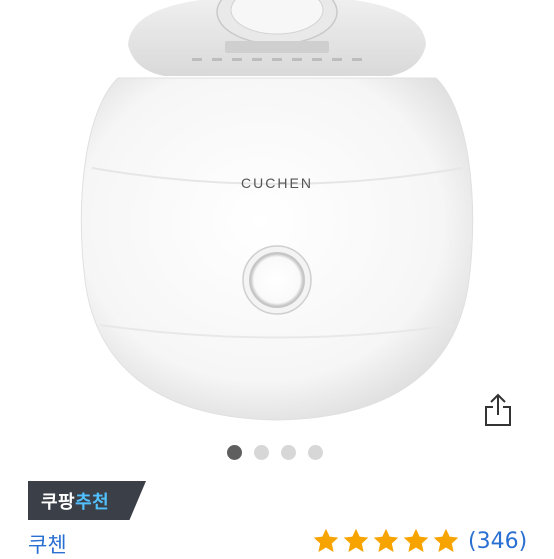  What do you see at coordinates (92, 502) in the screenshot?
I see `badge-highlight: 추천` at bounding box center [92, 502].